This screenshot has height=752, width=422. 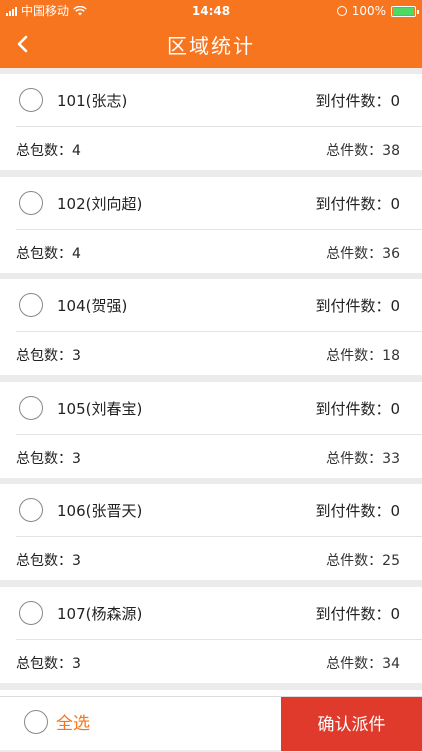 What do you see at coordinates (100, 511) in the screenshot?
I see `courier-name: 106(张晋天)` at bounding box center [100, 511].